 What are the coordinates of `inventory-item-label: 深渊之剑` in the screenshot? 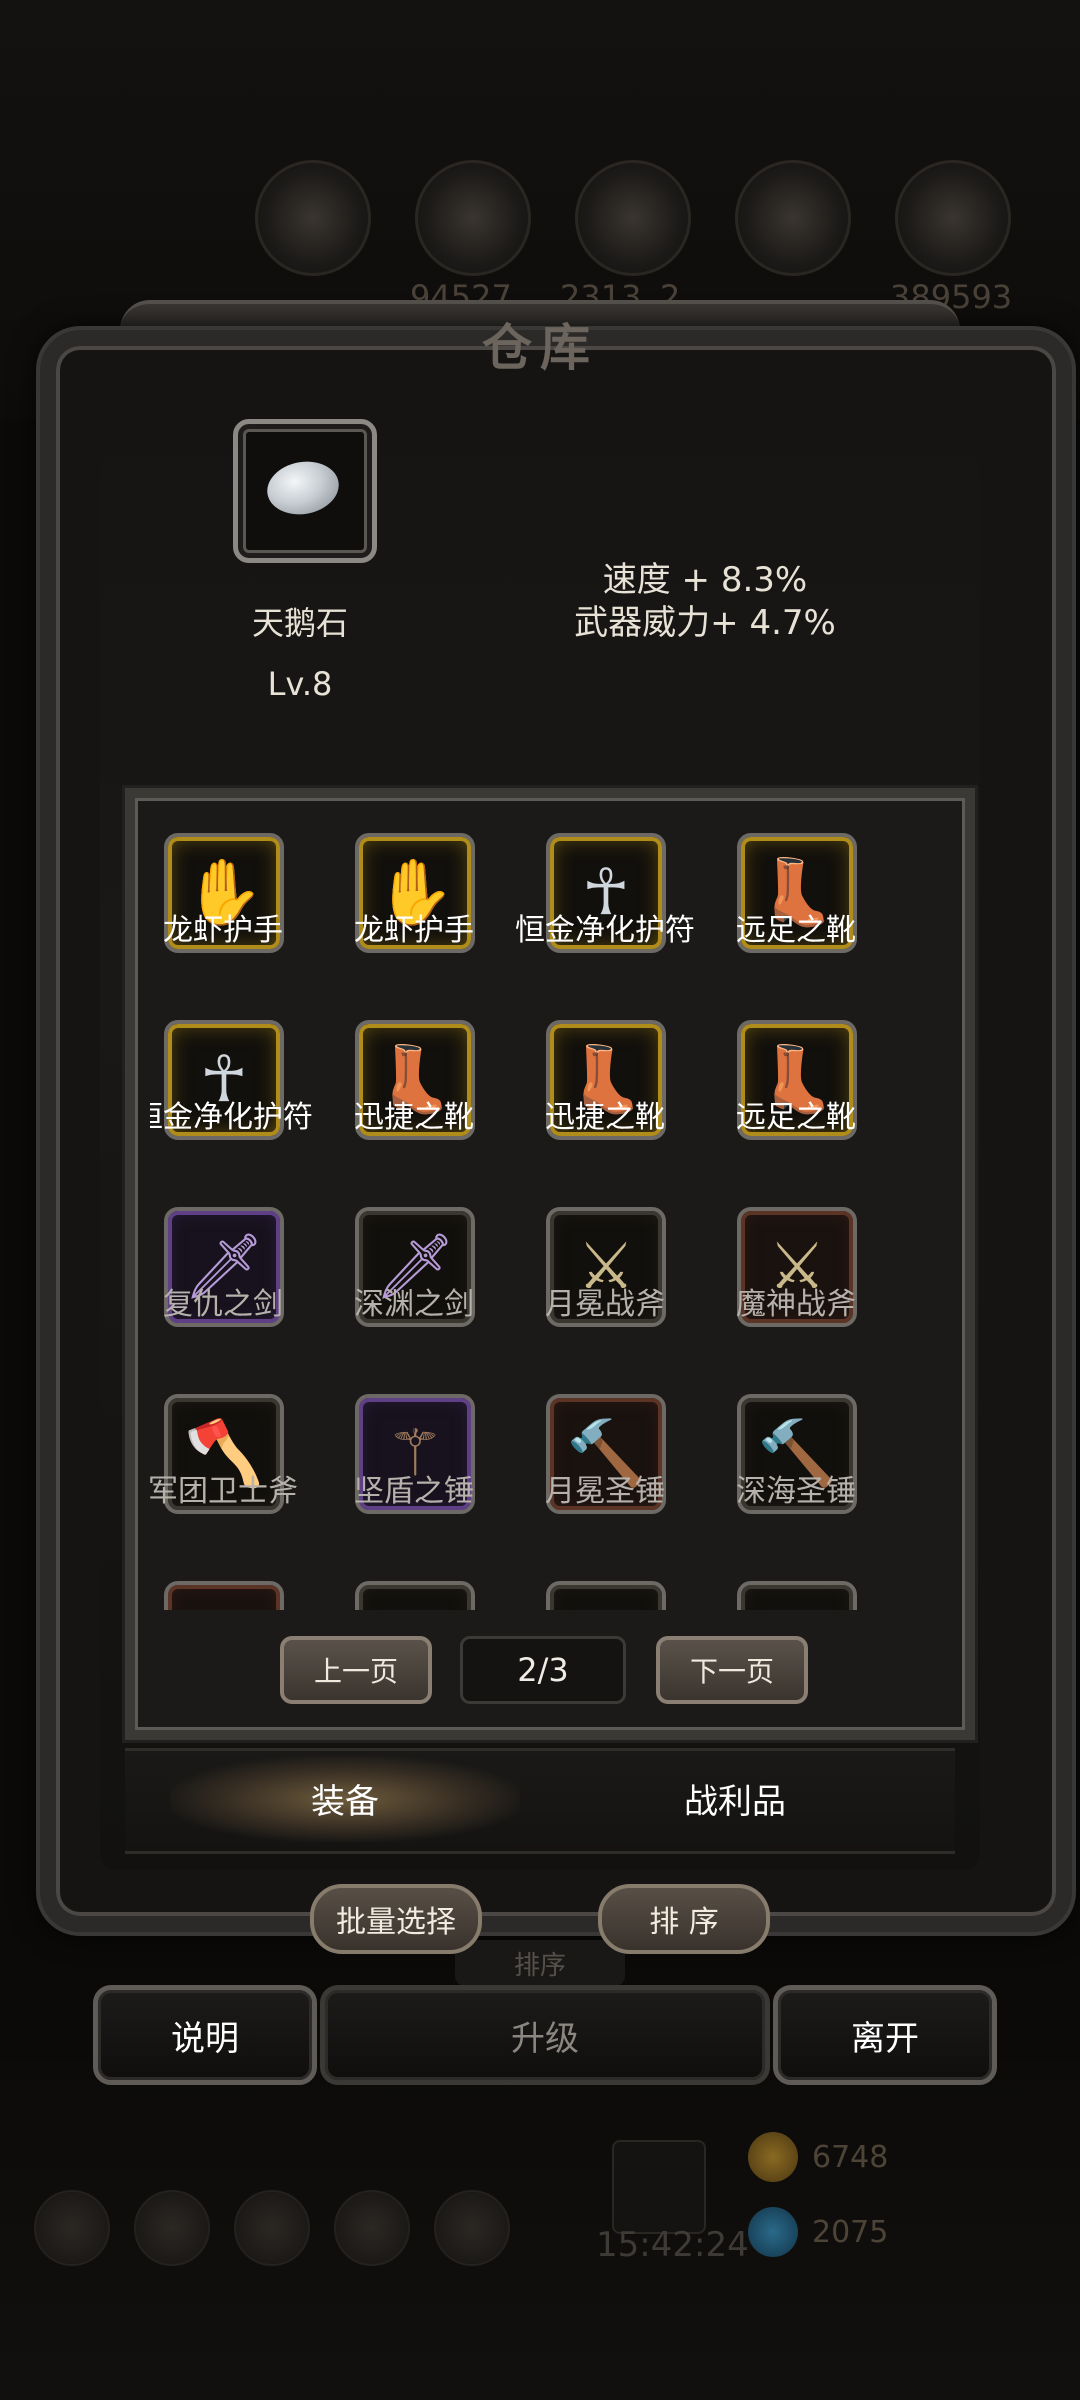 It's located at (414, 1304).